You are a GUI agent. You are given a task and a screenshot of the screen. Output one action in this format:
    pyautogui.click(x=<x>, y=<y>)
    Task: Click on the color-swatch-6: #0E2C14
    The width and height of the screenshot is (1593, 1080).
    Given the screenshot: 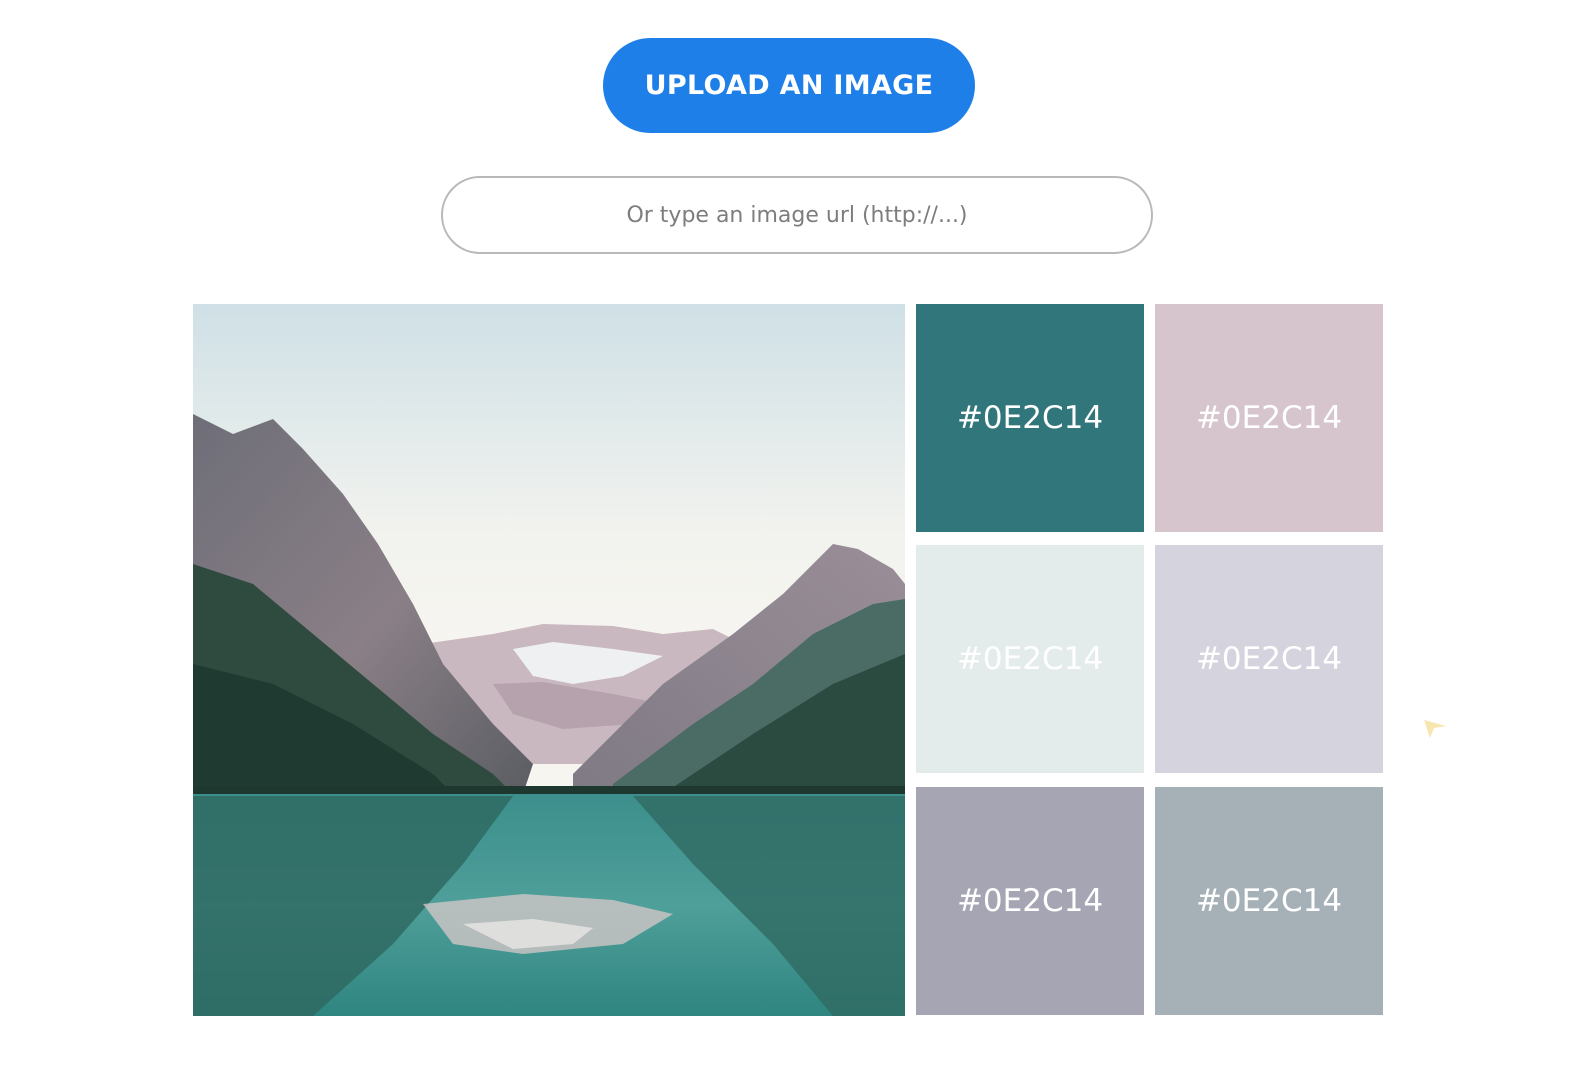 What is the action you would take?
    pyautogui.click(x=1269, y=901)
    